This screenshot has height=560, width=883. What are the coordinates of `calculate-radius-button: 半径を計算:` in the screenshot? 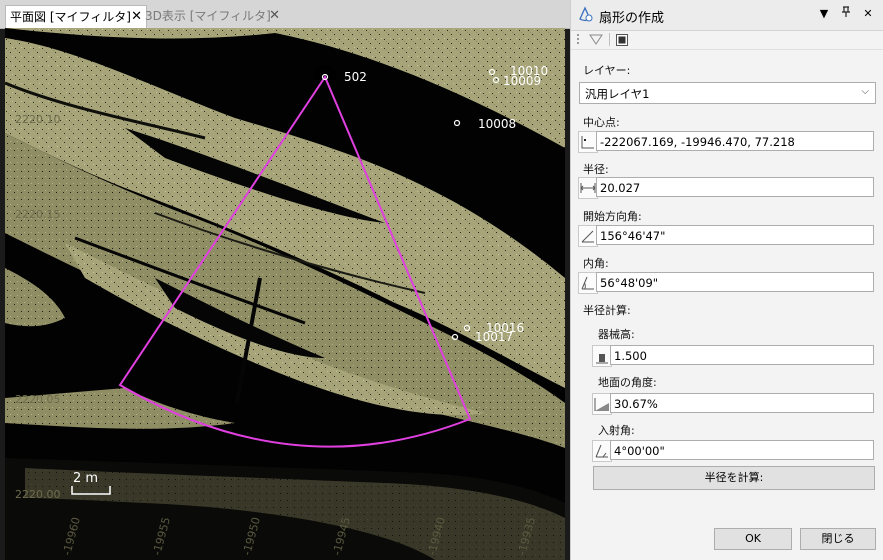 It's located at (734, 478).